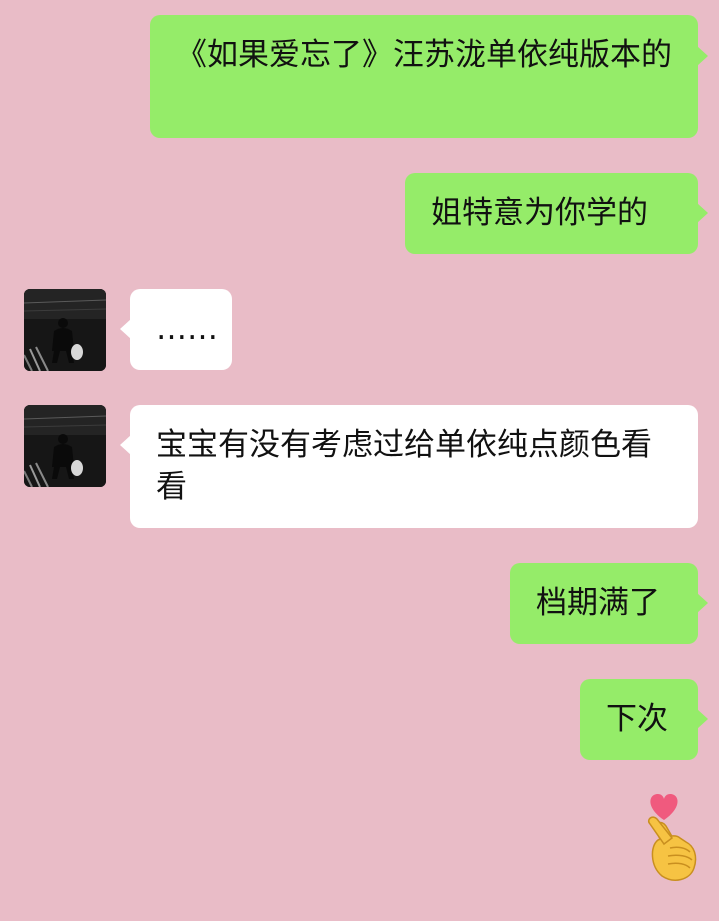 The image size is (719, 921). What do you see at coordinates (598, 603) in the screenshot?
I see `message-text: 档期满了` at bounding box center [598, 603].